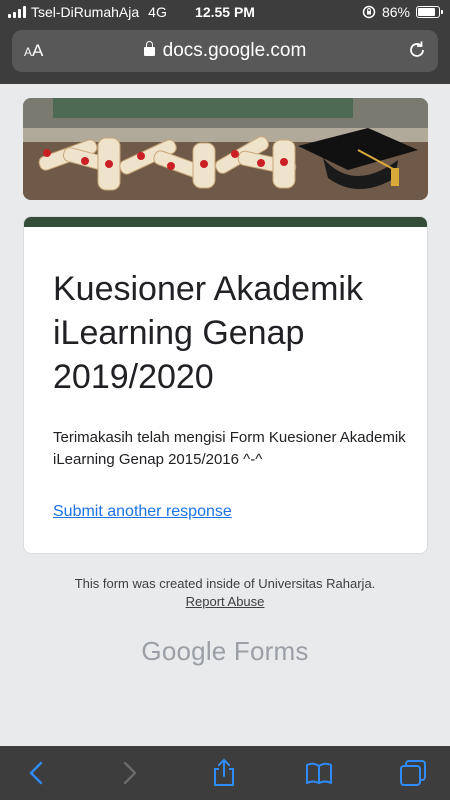 This screenshot has width=450, height=800. I want to click on forward-icon, so click(129, 773).